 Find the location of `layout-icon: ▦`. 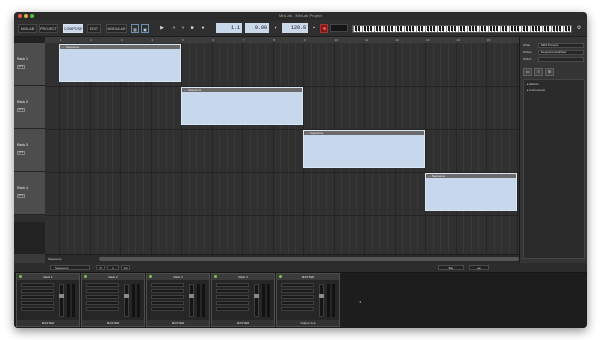

layout-icon: ▦ is located at coordinates (135, 28).